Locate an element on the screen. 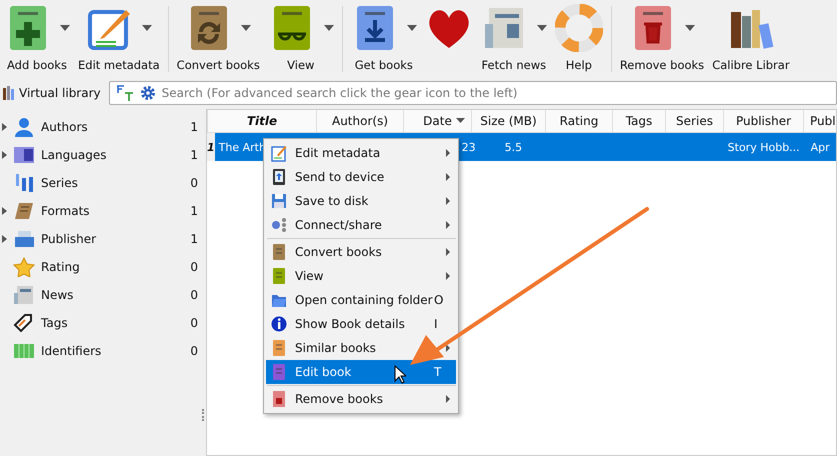 This screenshot has height=456, width=837. category-item: Publisher 1 is located at coordinates (100, 239).